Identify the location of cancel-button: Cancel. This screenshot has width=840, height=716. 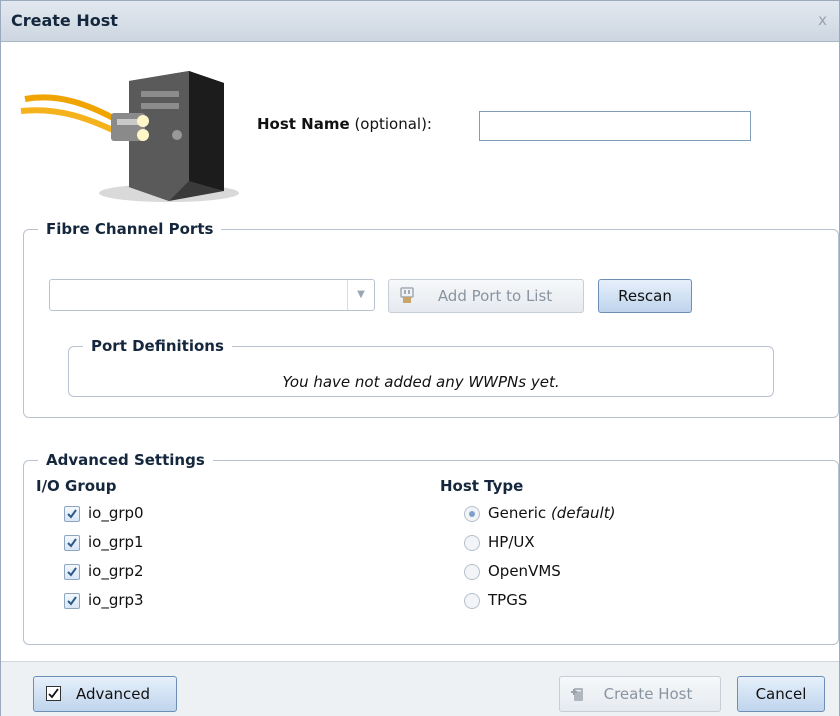
(781, 694).